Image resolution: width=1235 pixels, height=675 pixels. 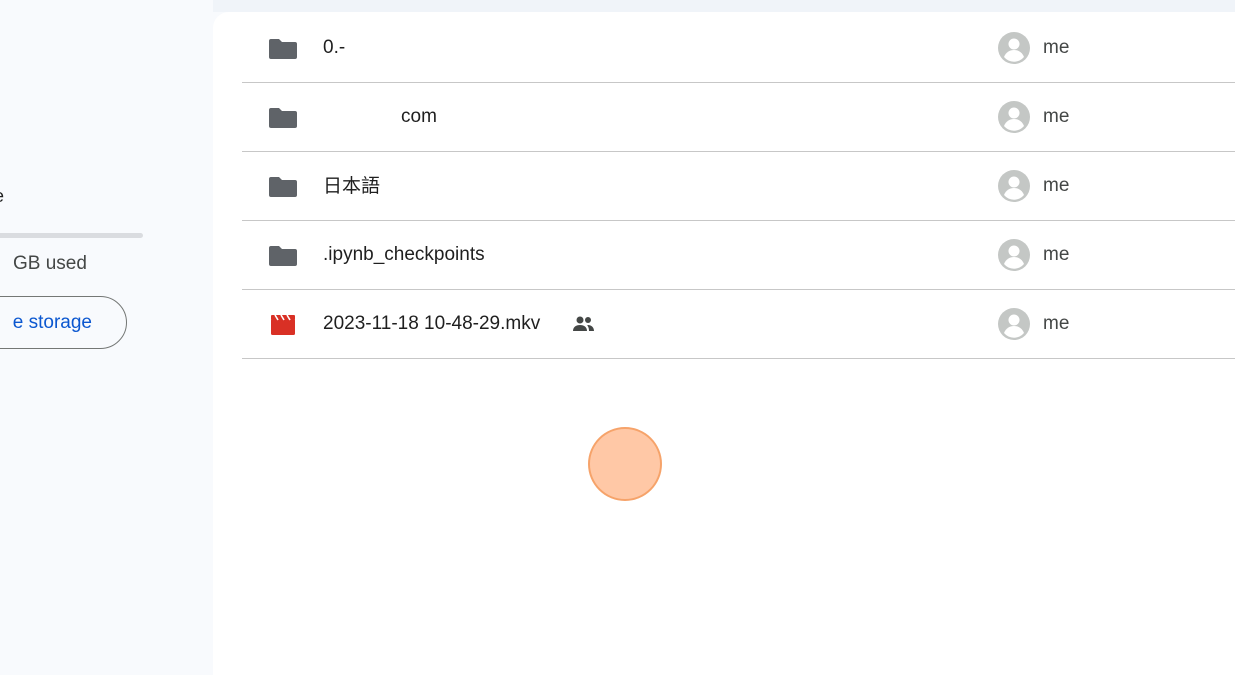 I want to click on file-name: 0.-, so click(x=334, y=48).